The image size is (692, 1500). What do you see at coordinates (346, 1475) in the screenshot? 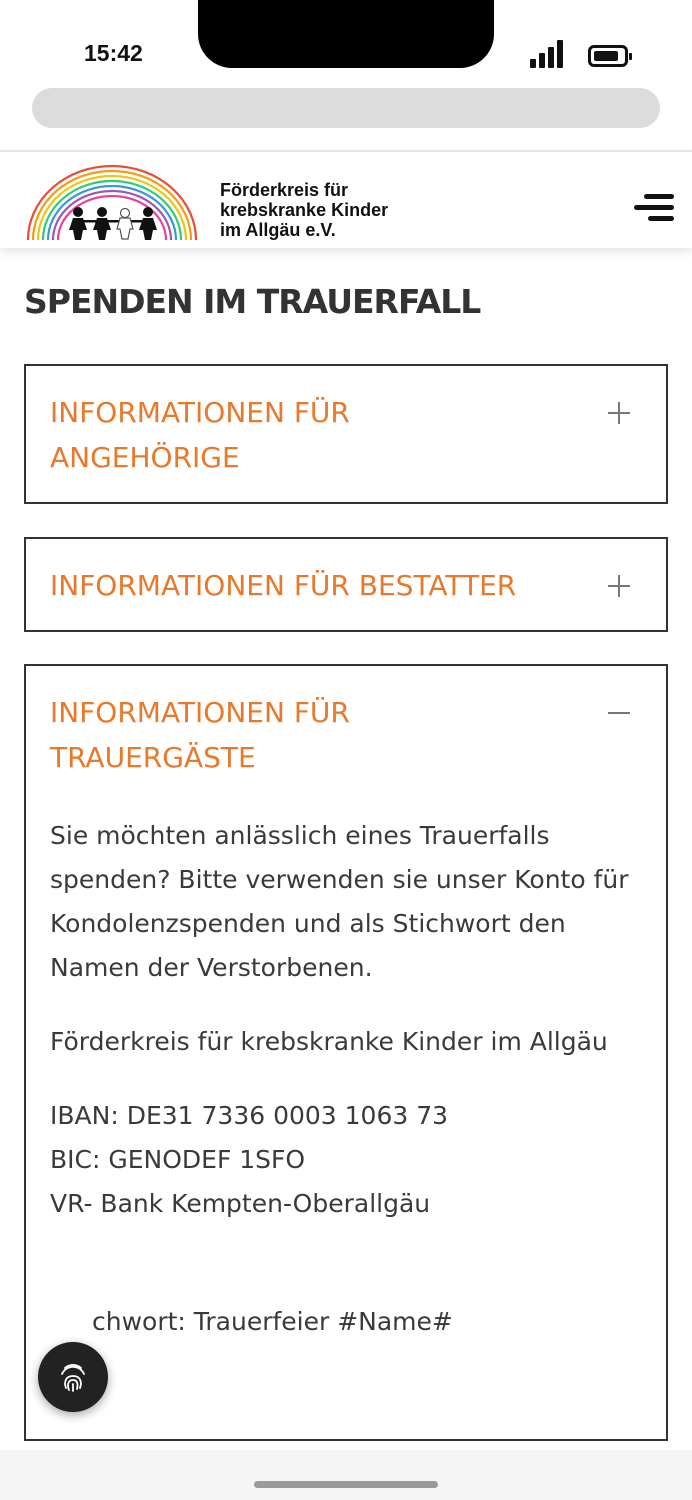
I see `browser-bottom-bar` at bounding box center [346, 1475].